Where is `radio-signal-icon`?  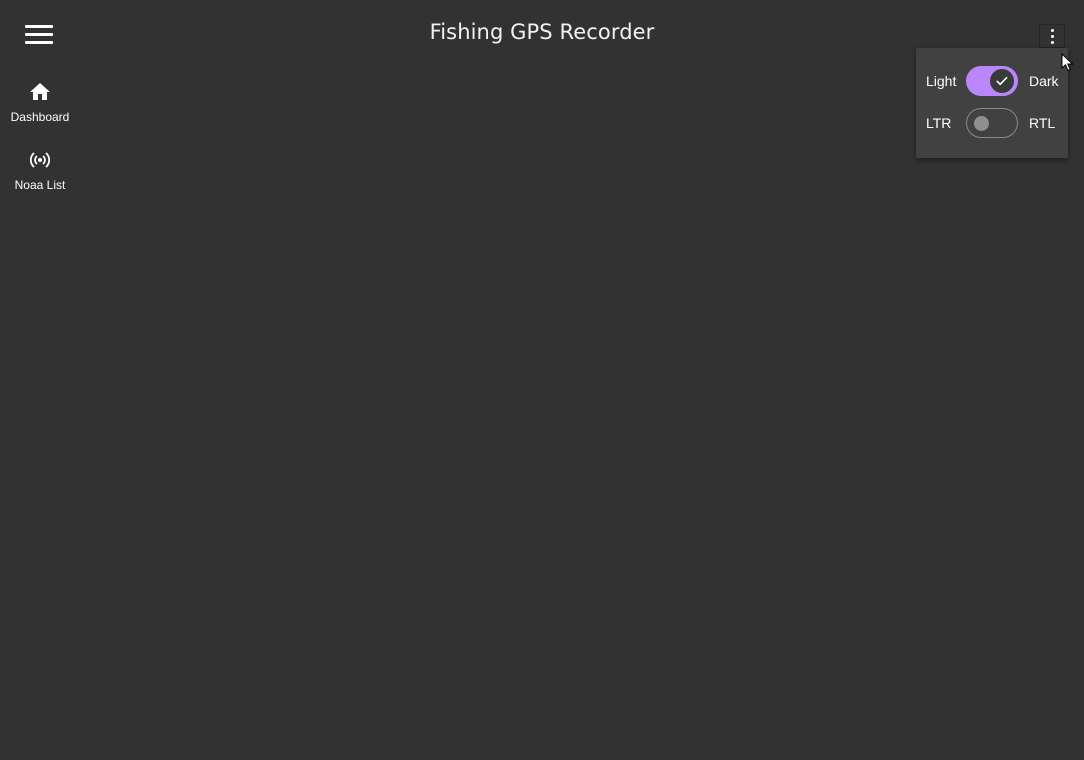 radio-signal-icon is located at coordinates (40, 160).